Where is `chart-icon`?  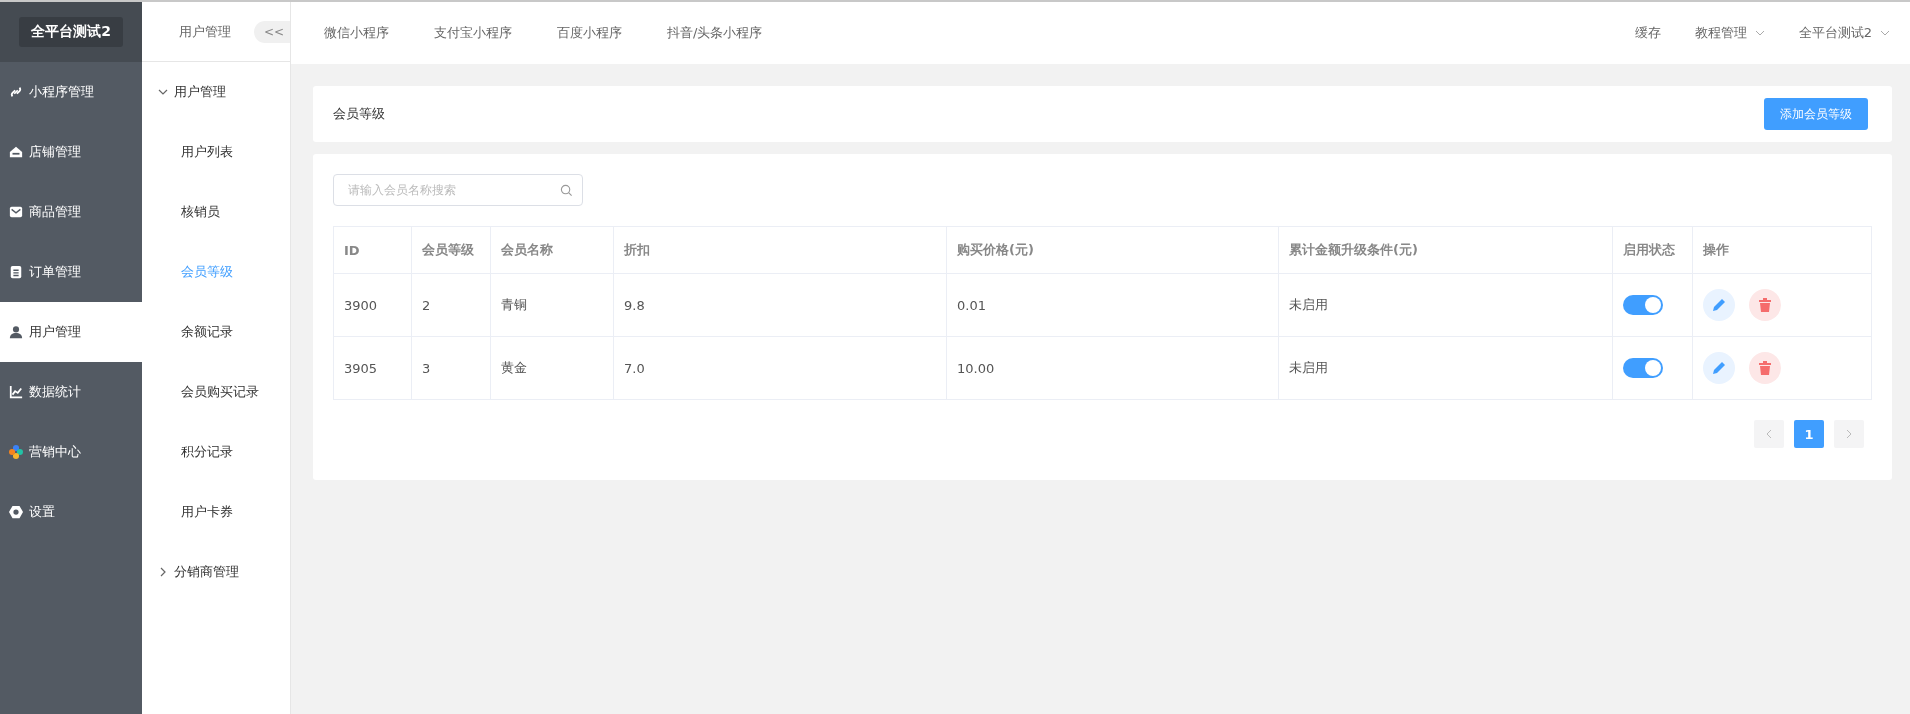 chart-icon is located at coordinates (16, 392).